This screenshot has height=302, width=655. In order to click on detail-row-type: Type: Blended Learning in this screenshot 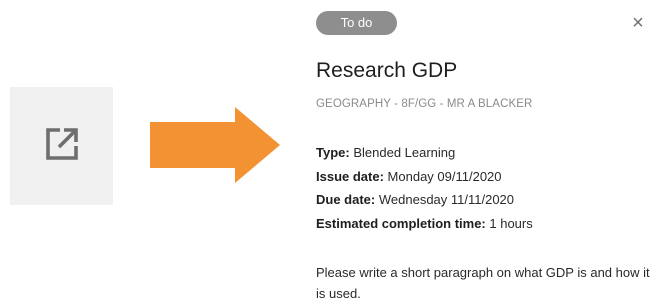, I will do `click(424, 153)`.